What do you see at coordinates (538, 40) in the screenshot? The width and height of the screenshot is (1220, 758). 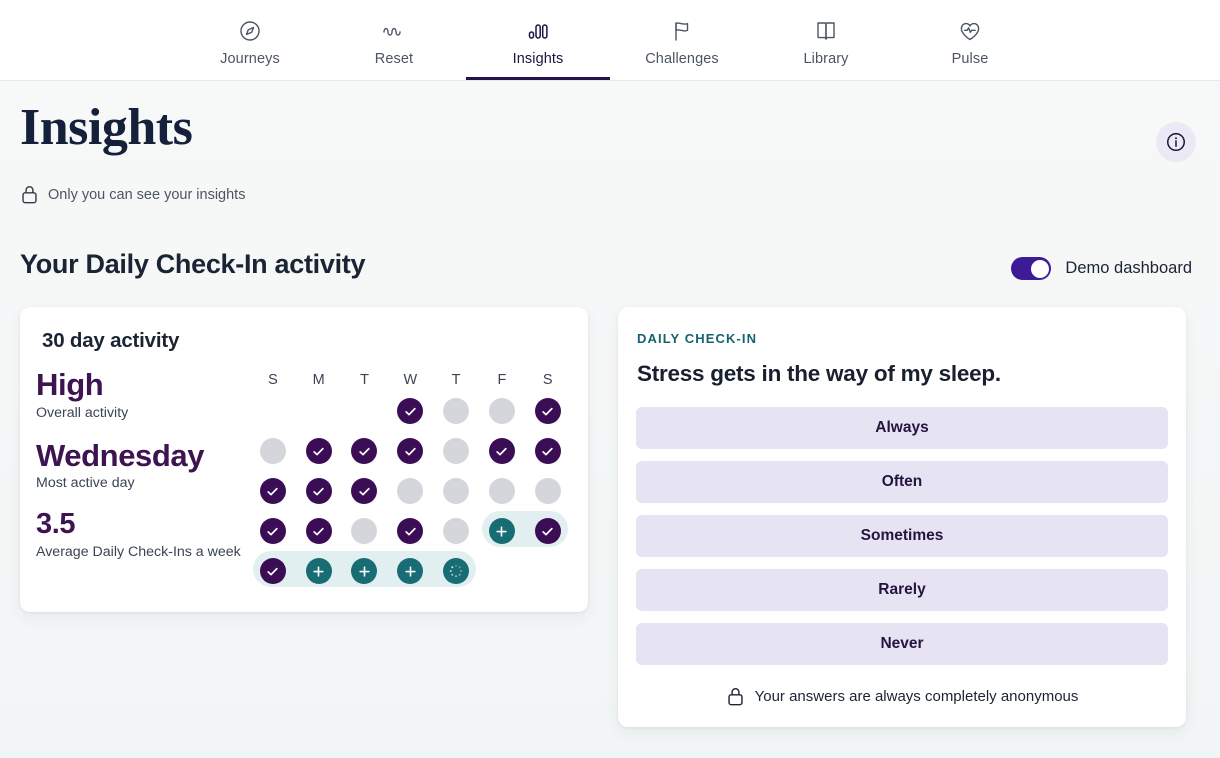 I see `nav-item-insights: Insights` at bounding box center [538, 40].